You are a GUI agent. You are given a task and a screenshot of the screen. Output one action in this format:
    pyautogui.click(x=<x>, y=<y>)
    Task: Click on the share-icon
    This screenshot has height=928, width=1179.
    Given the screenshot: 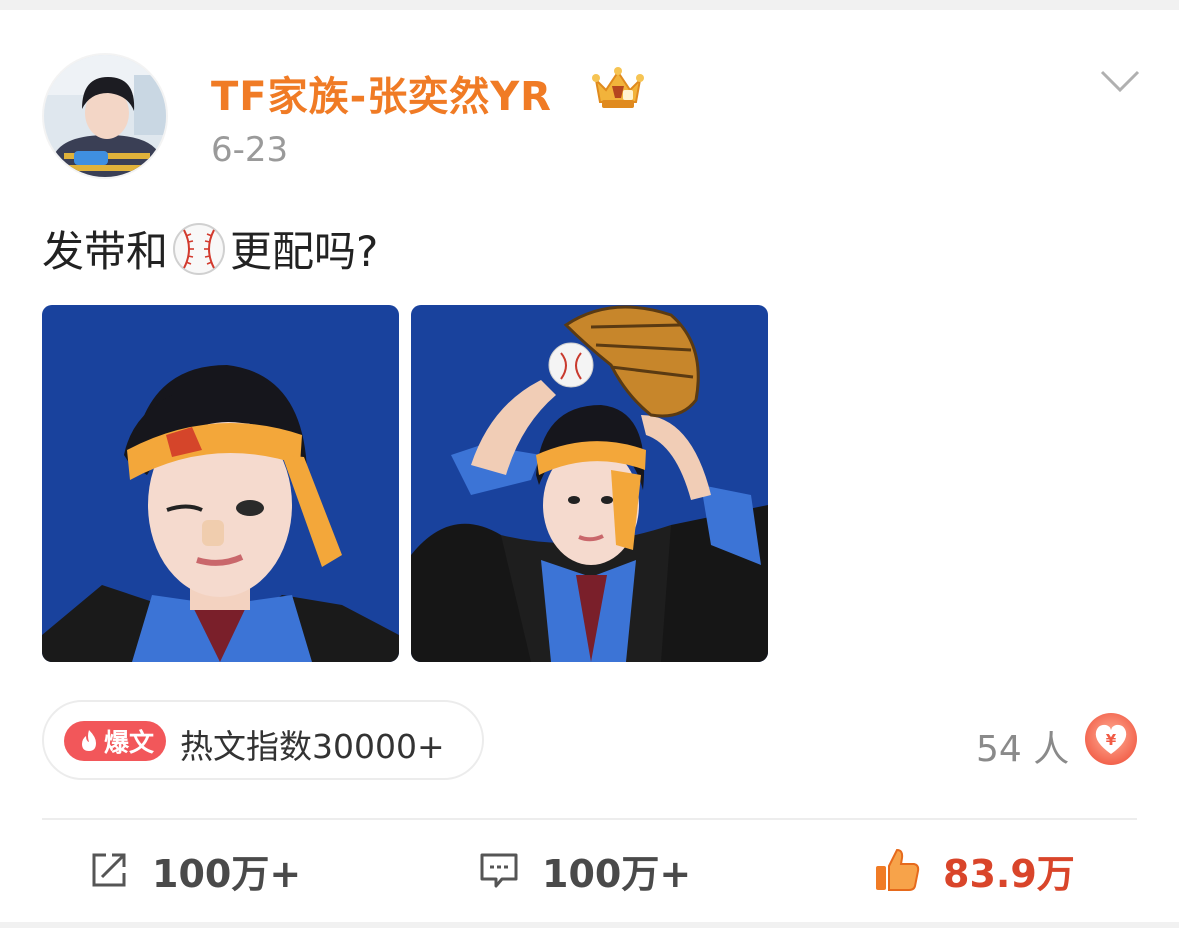 What is the action you would take?
    pyautogui.click(x=109, y=870)
    